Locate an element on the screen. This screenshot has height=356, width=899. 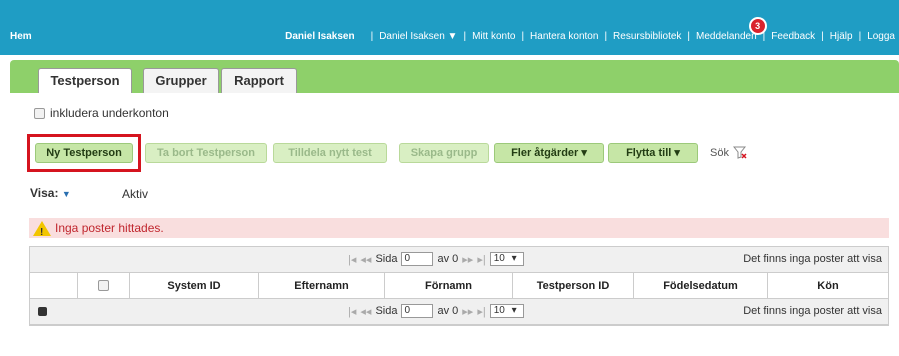
column-system-id: System ID is located at coordinates (194, 285).